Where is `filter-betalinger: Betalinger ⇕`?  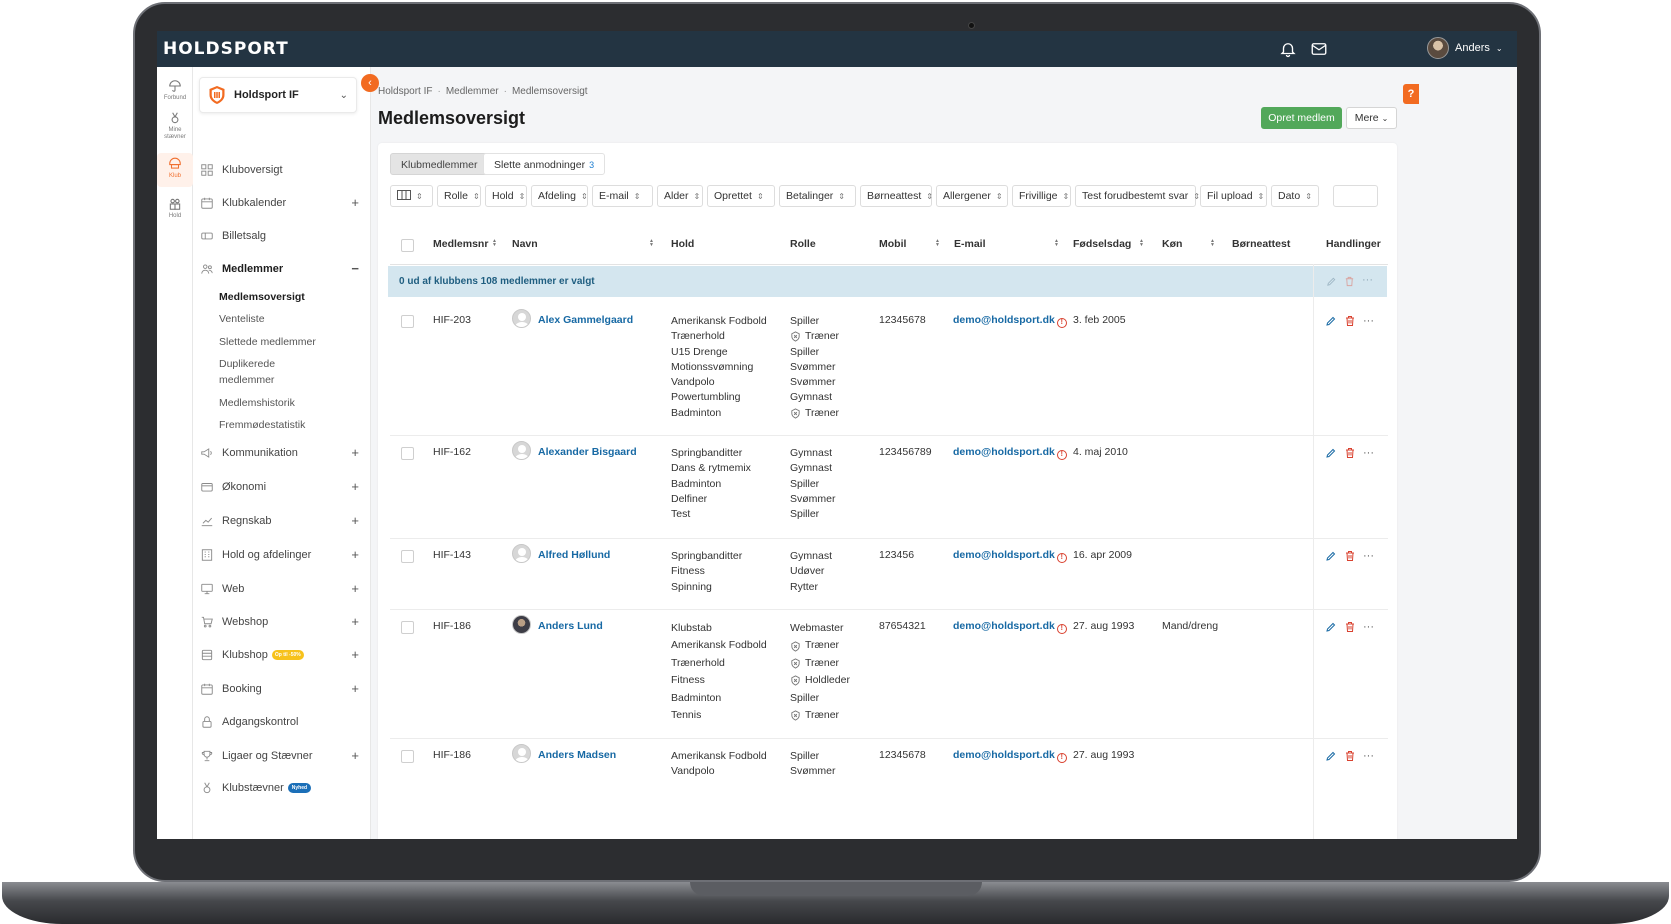
filter-betalinger: Betalinger ⇕ is located at coordinates (817, 196).